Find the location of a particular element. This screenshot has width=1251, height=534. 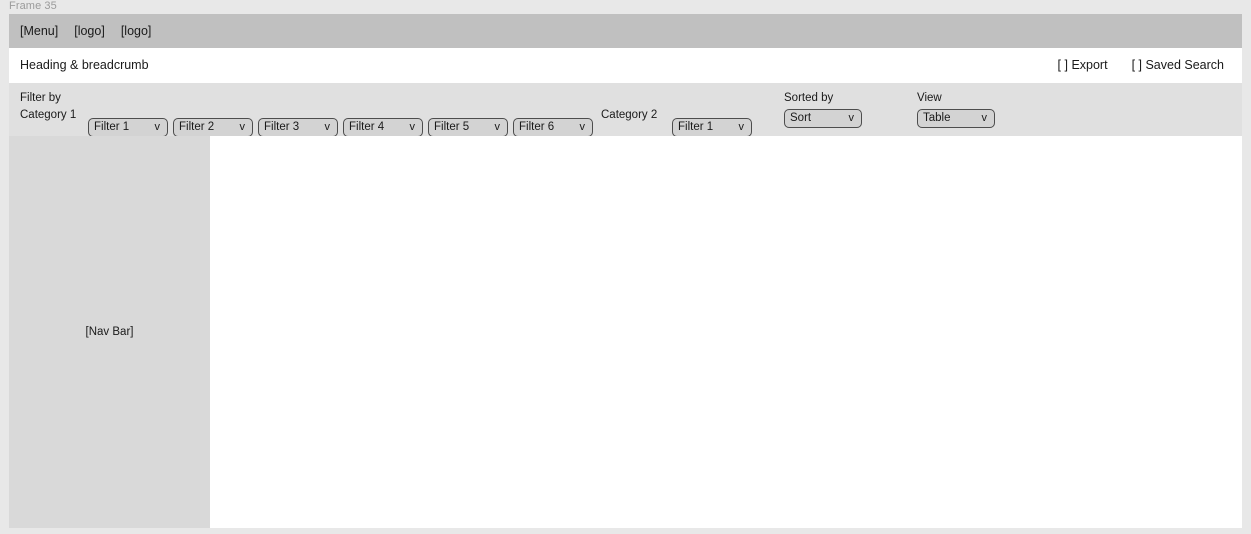

sidebar-nav-label: [Nav Bar] is located at coordinates (109, 331).